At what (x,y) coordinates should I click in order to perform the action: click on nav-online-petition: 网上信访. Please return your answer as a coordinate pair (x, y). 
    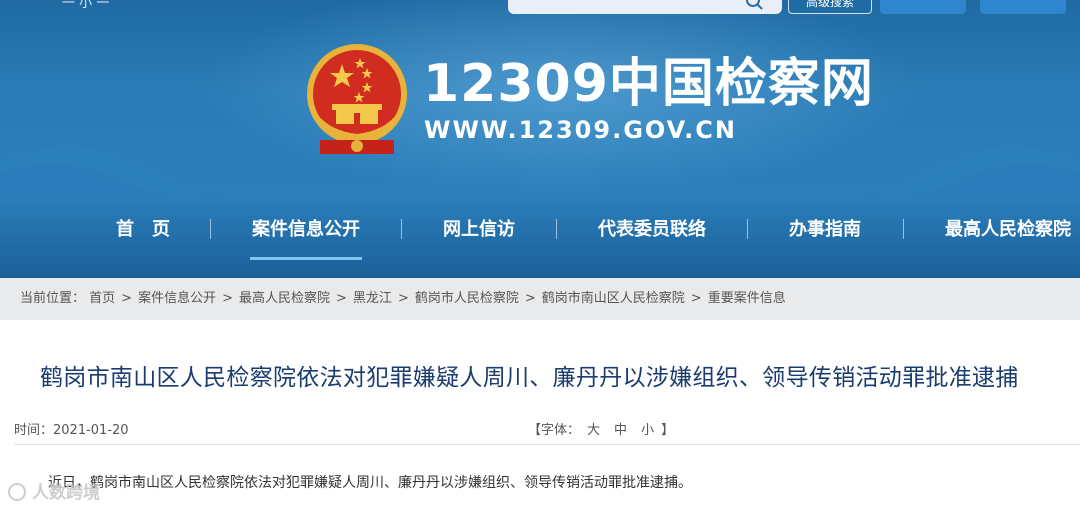
    Looking at the image, I should click on (479, 230).